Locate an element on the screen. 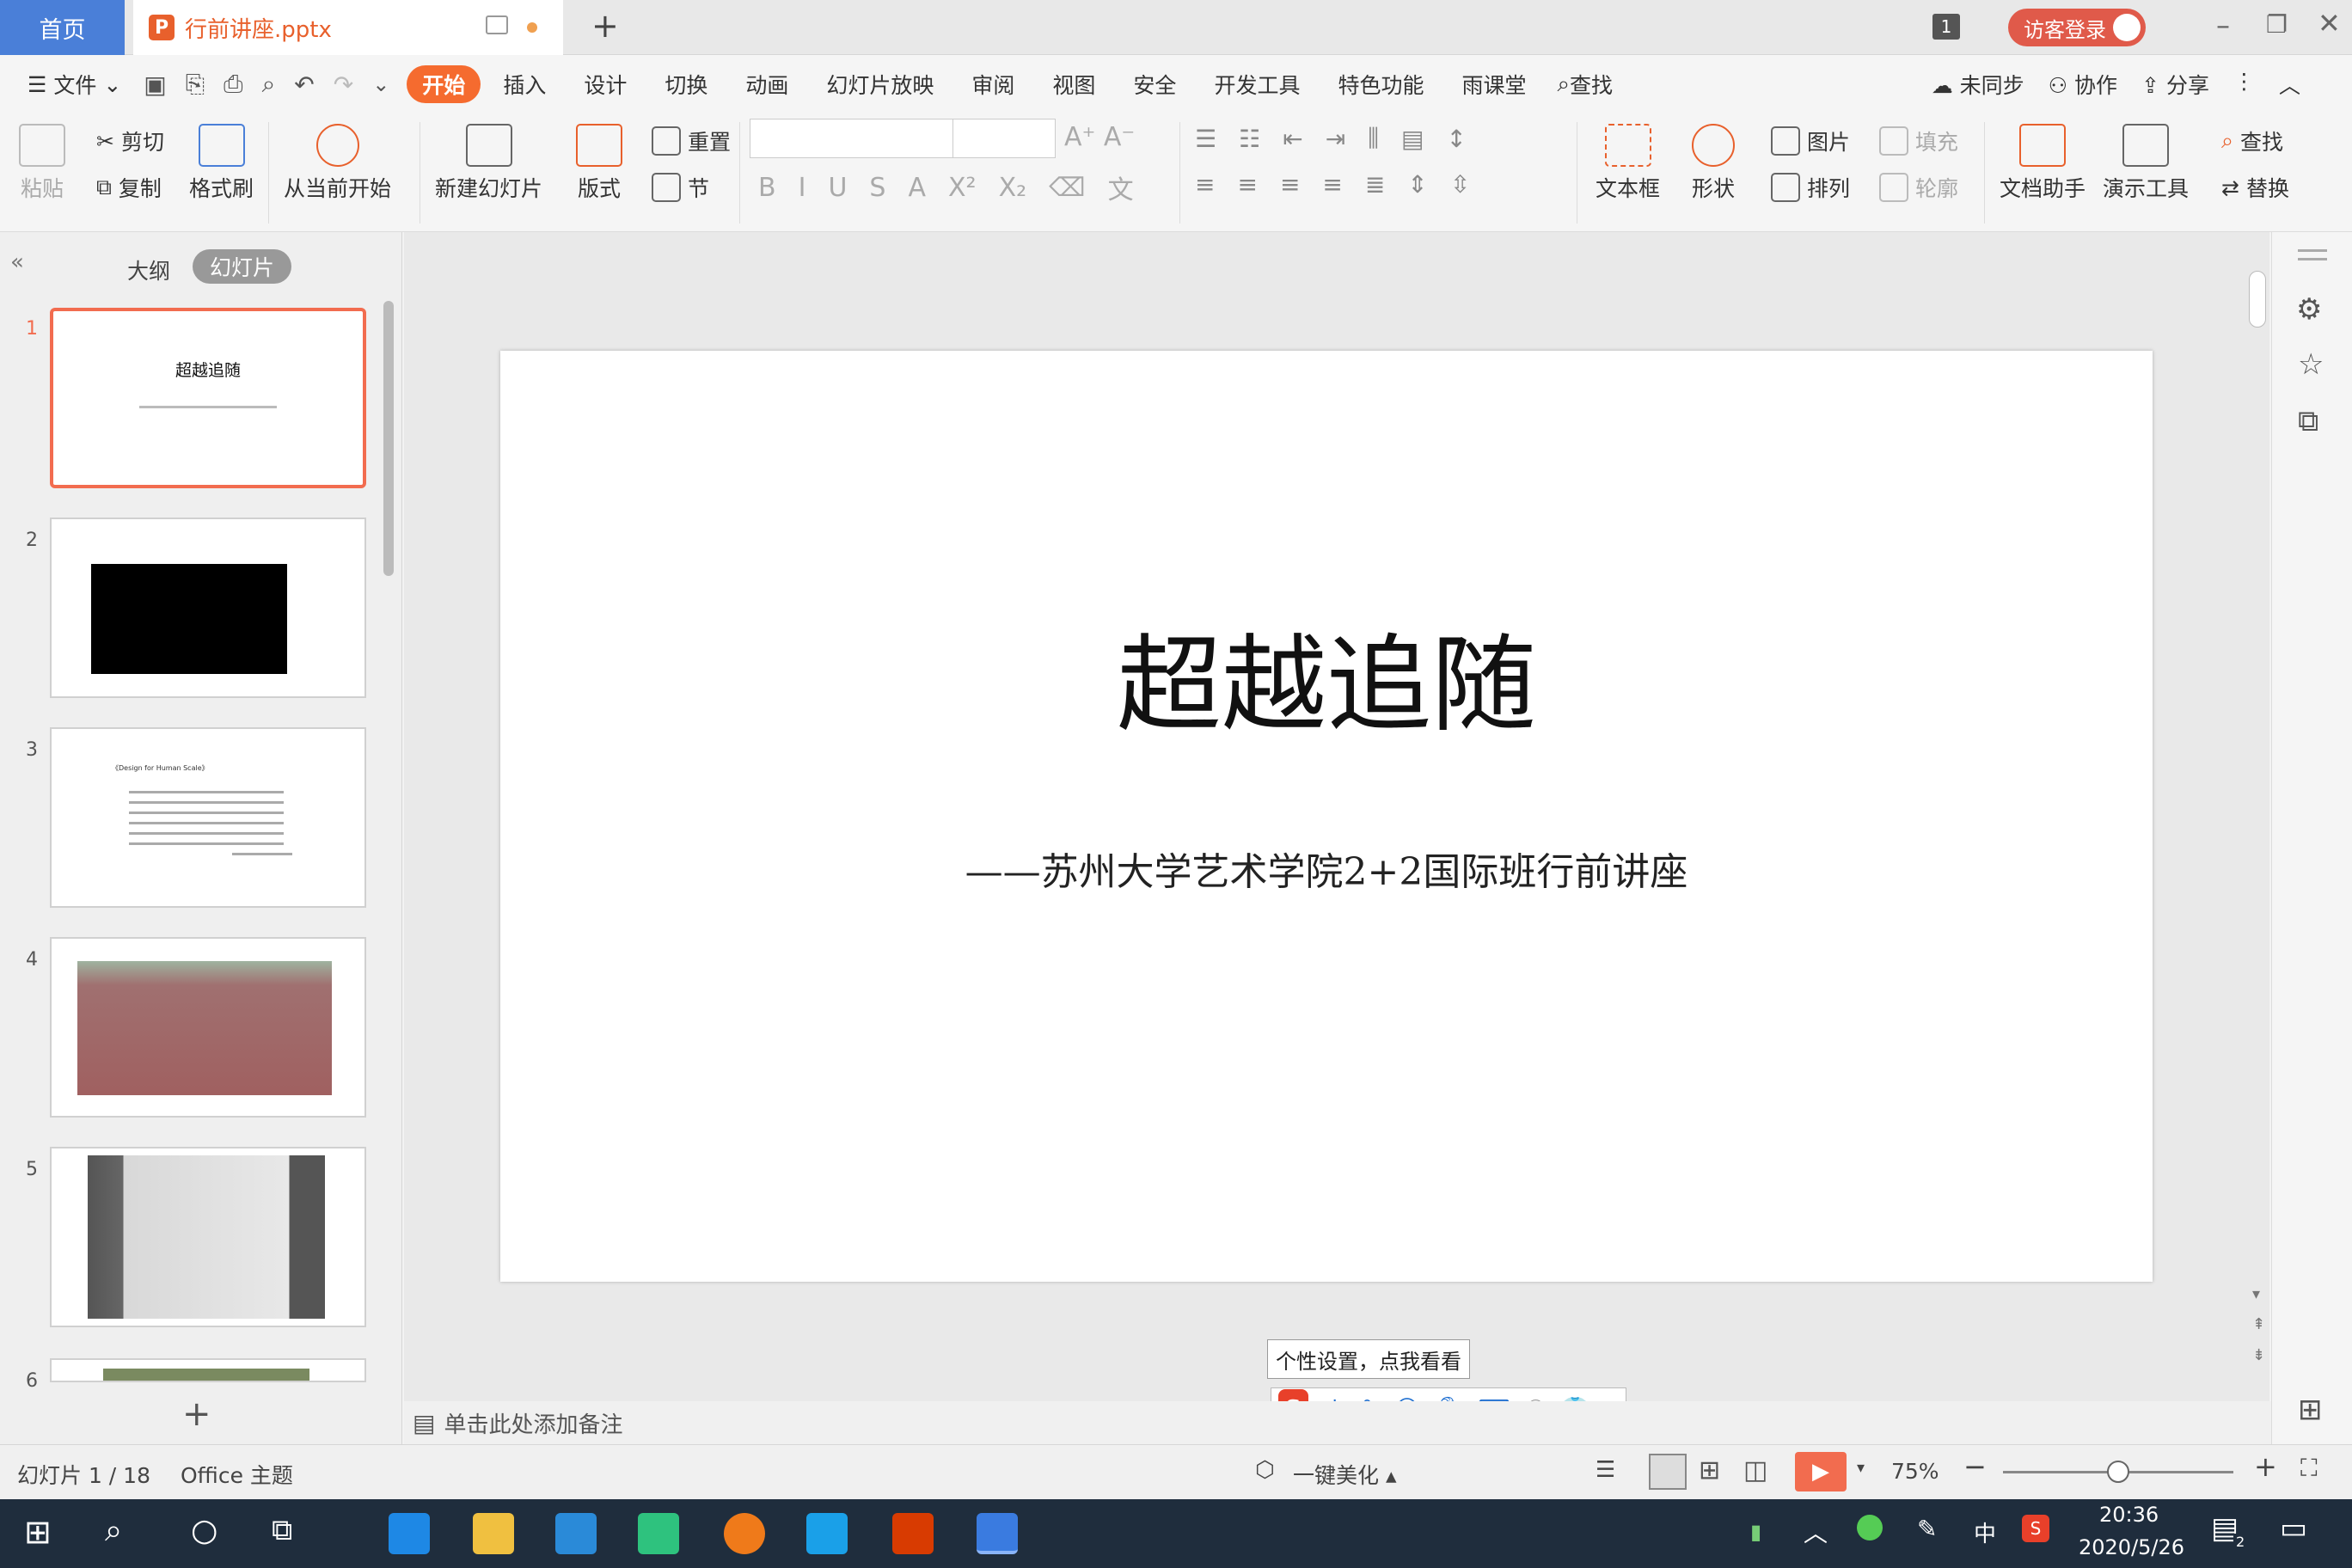 This screenshot has width=2352, height=1568. monitor-icon is located at coordinates (497, 24).